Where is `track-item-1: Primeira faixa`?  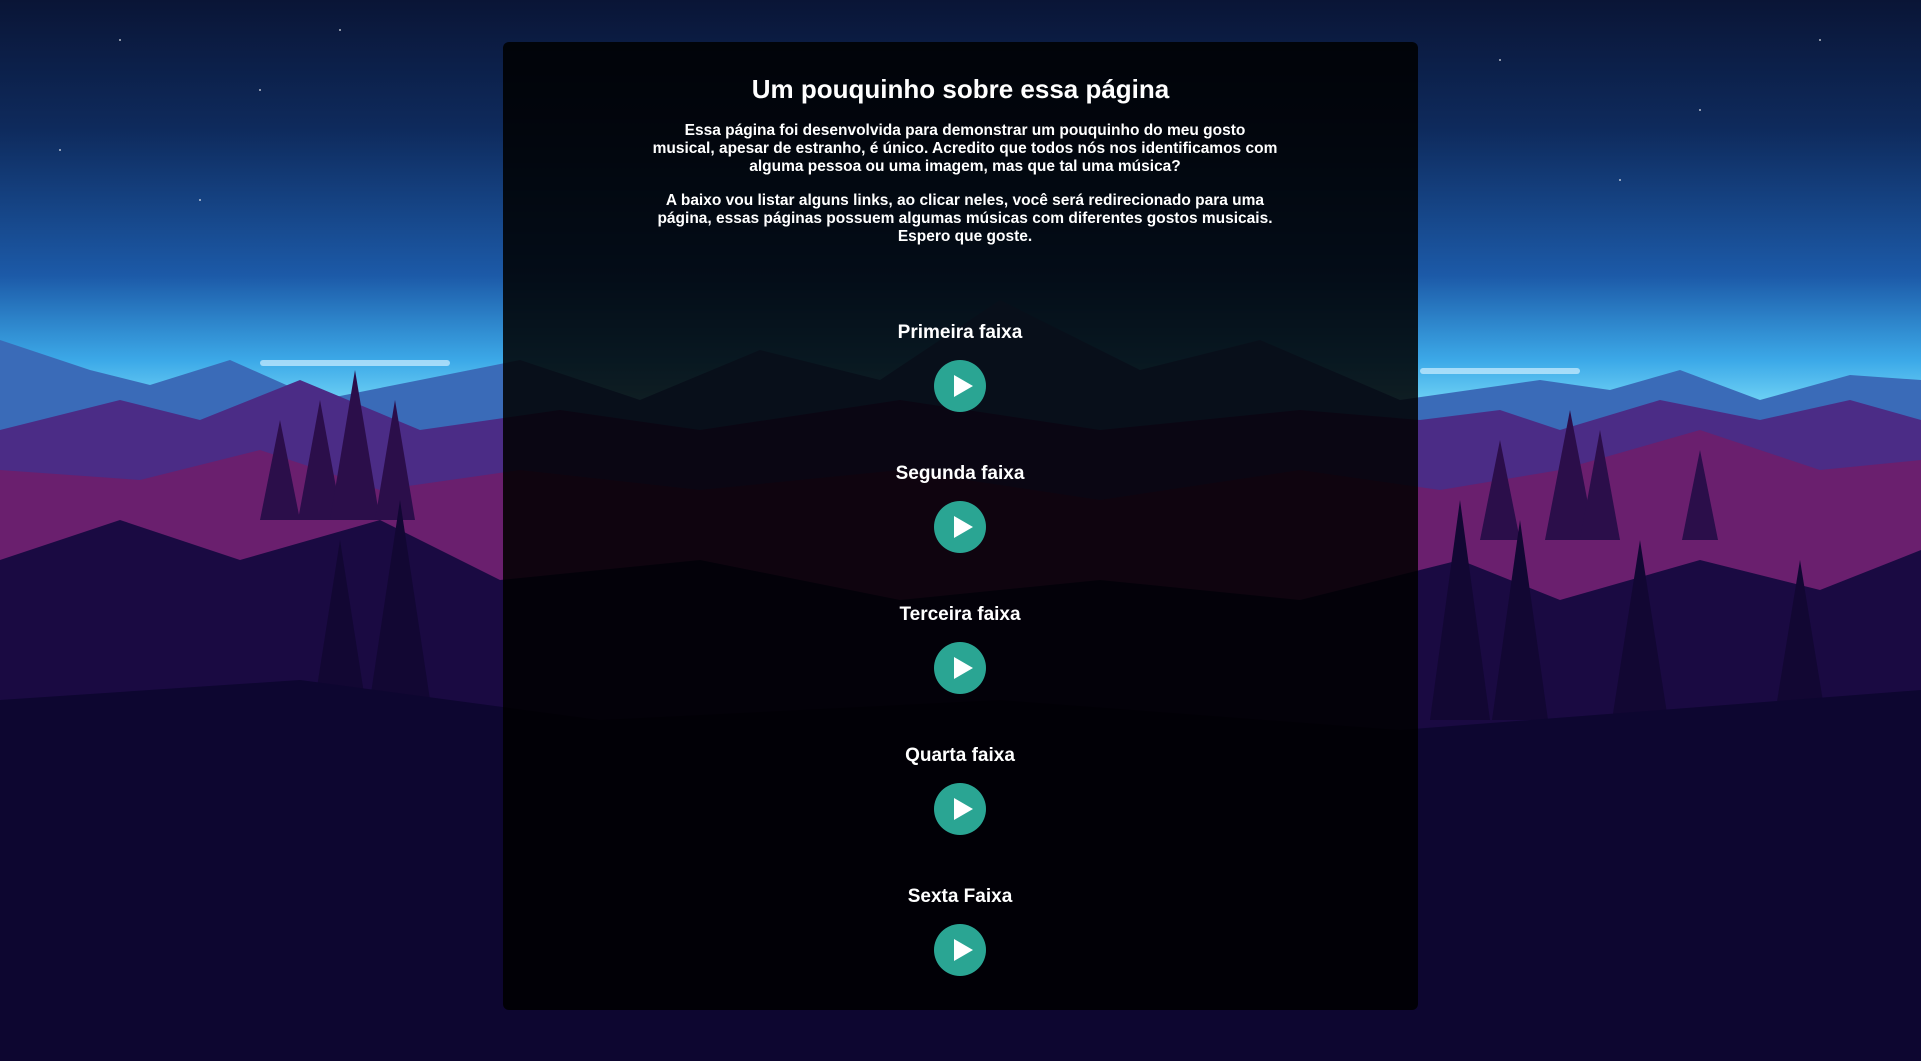
track-item-1: Primeira faixa is located at coordinates (960, 367).